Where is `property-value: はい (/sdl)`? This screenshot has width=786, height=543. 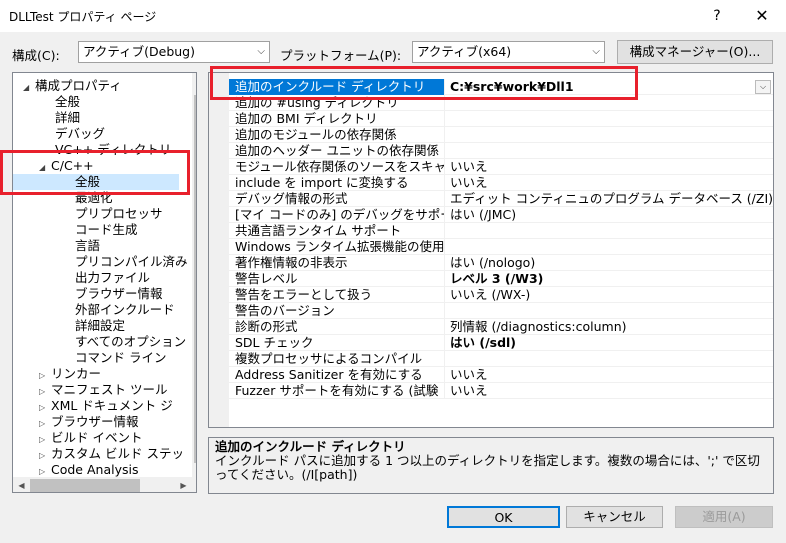 property-value: はい (/sdl) is located at coordinates (610, 343).